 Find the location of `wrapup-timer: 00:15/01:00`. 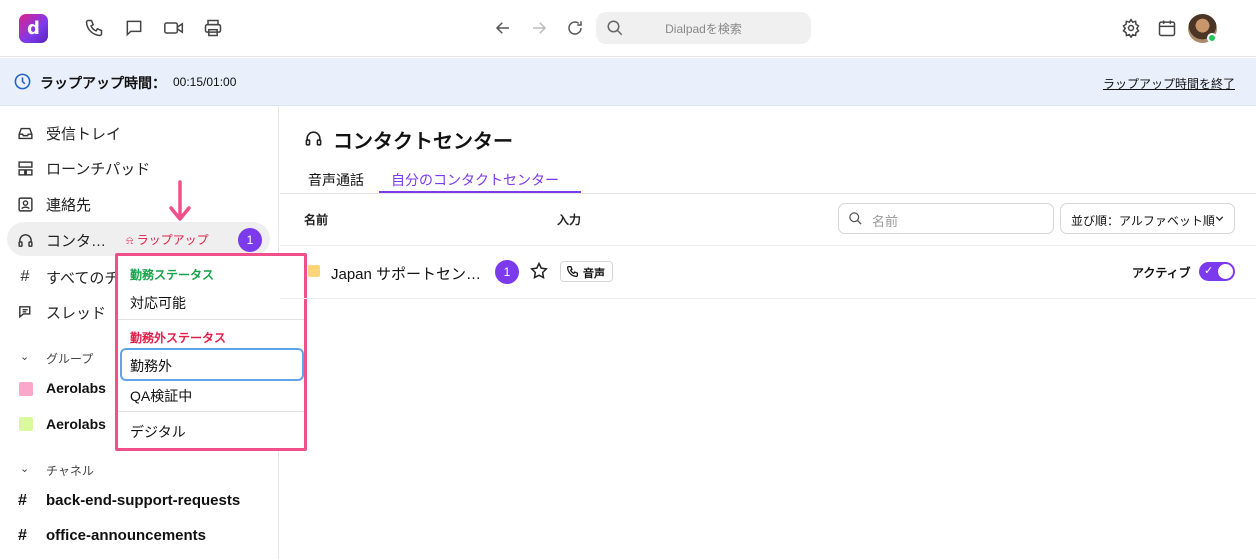

wrapup-timer: 00:15/01:00 is located at coordinates (205, 82).